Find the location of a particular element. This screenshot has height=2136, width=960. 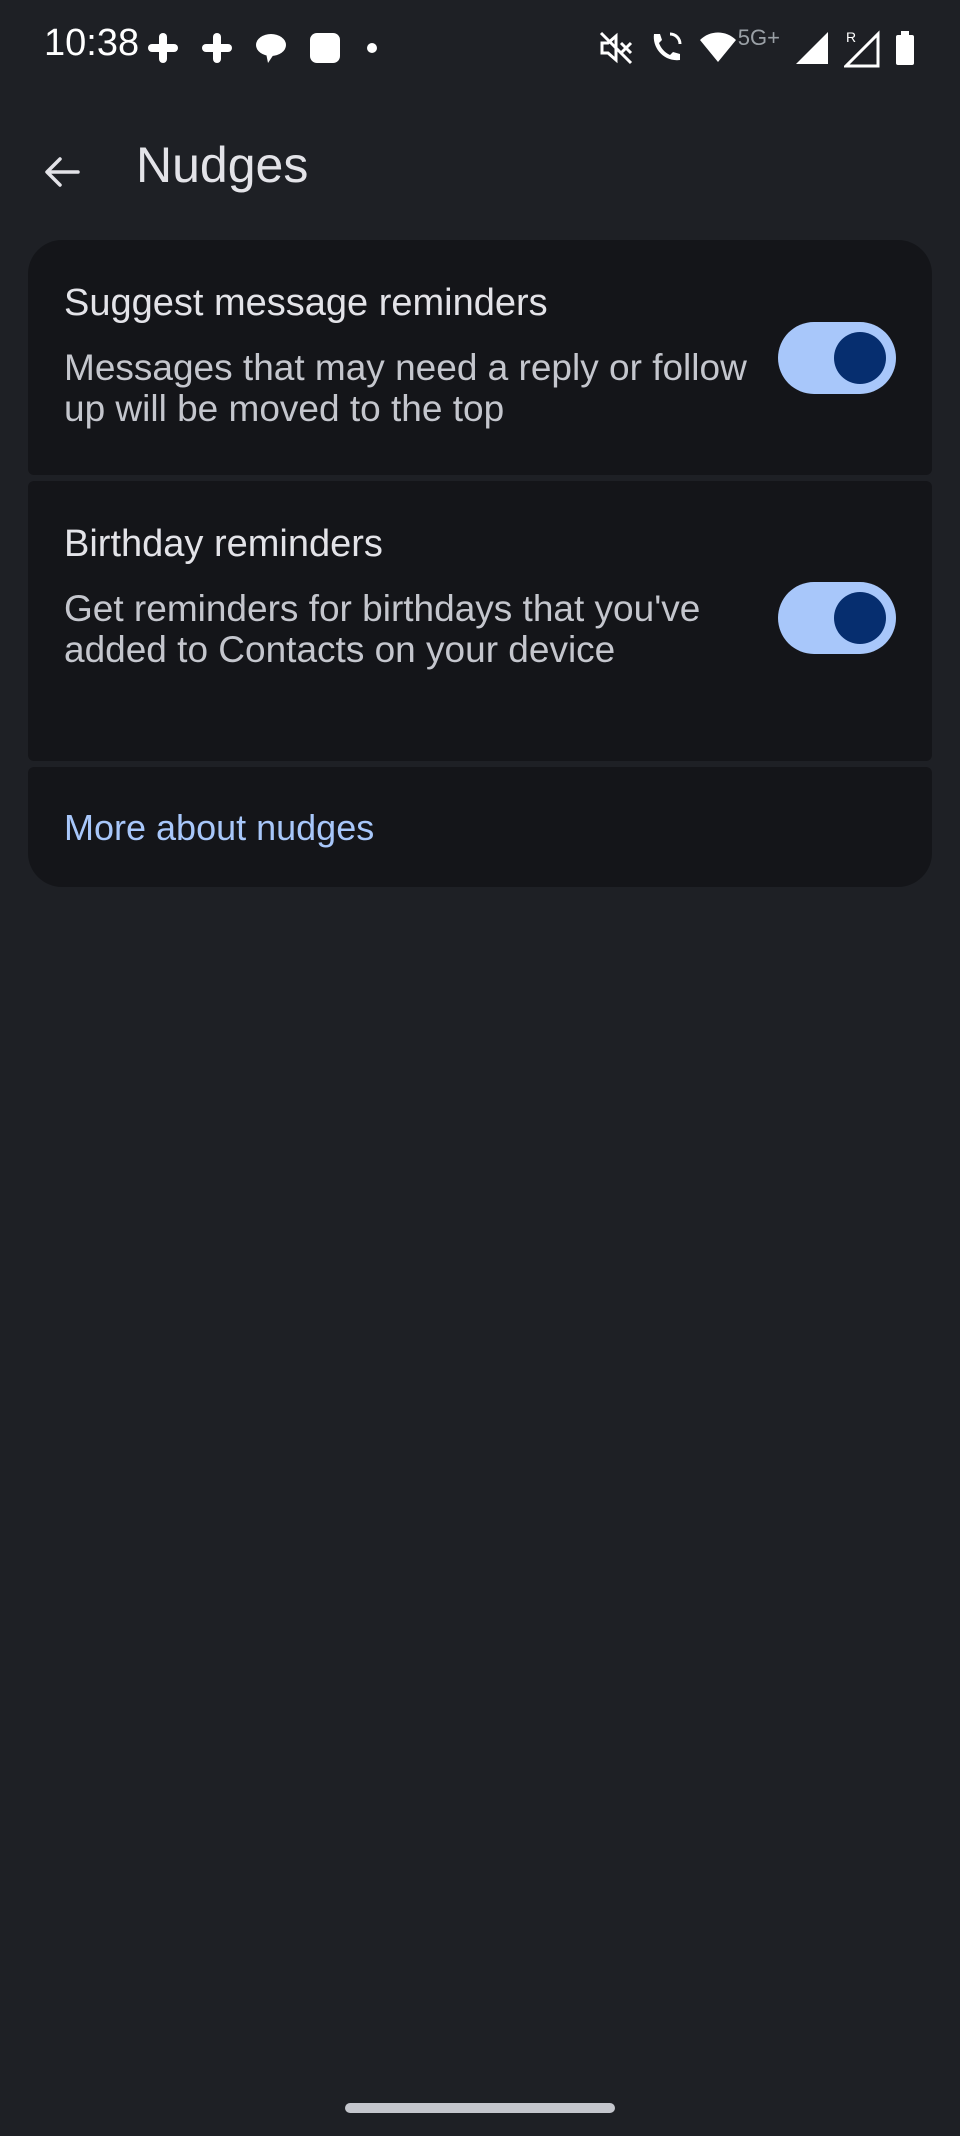

roaming-label: R is located at coordinates (851, 37).